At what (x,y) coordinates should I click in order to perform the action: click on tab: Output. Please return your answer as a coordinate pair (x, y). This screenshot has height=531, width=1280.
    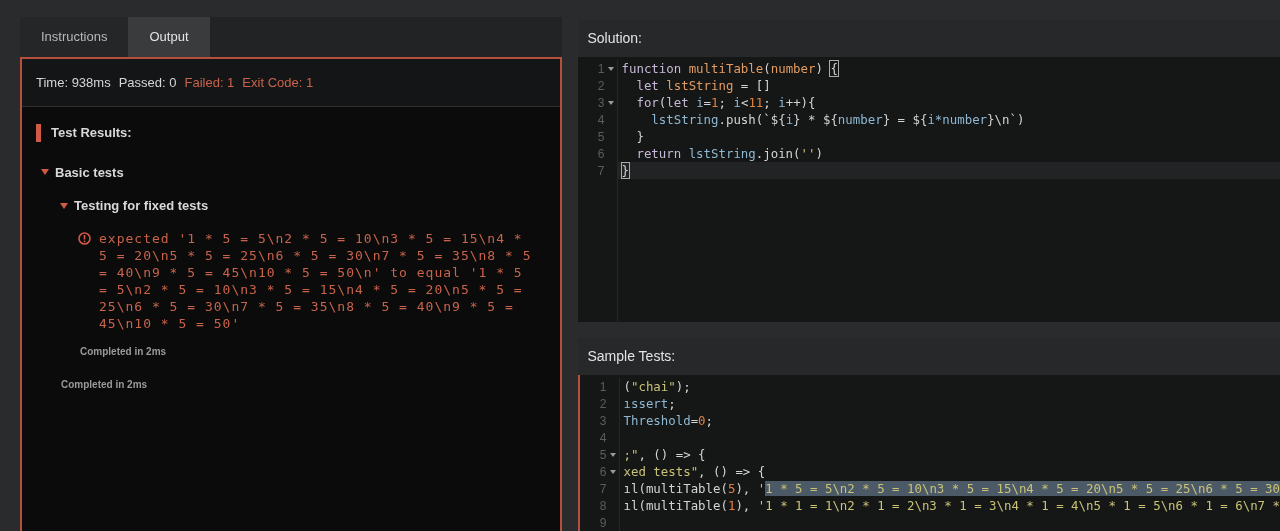
    Looking at the image, I should click on (169, 37).